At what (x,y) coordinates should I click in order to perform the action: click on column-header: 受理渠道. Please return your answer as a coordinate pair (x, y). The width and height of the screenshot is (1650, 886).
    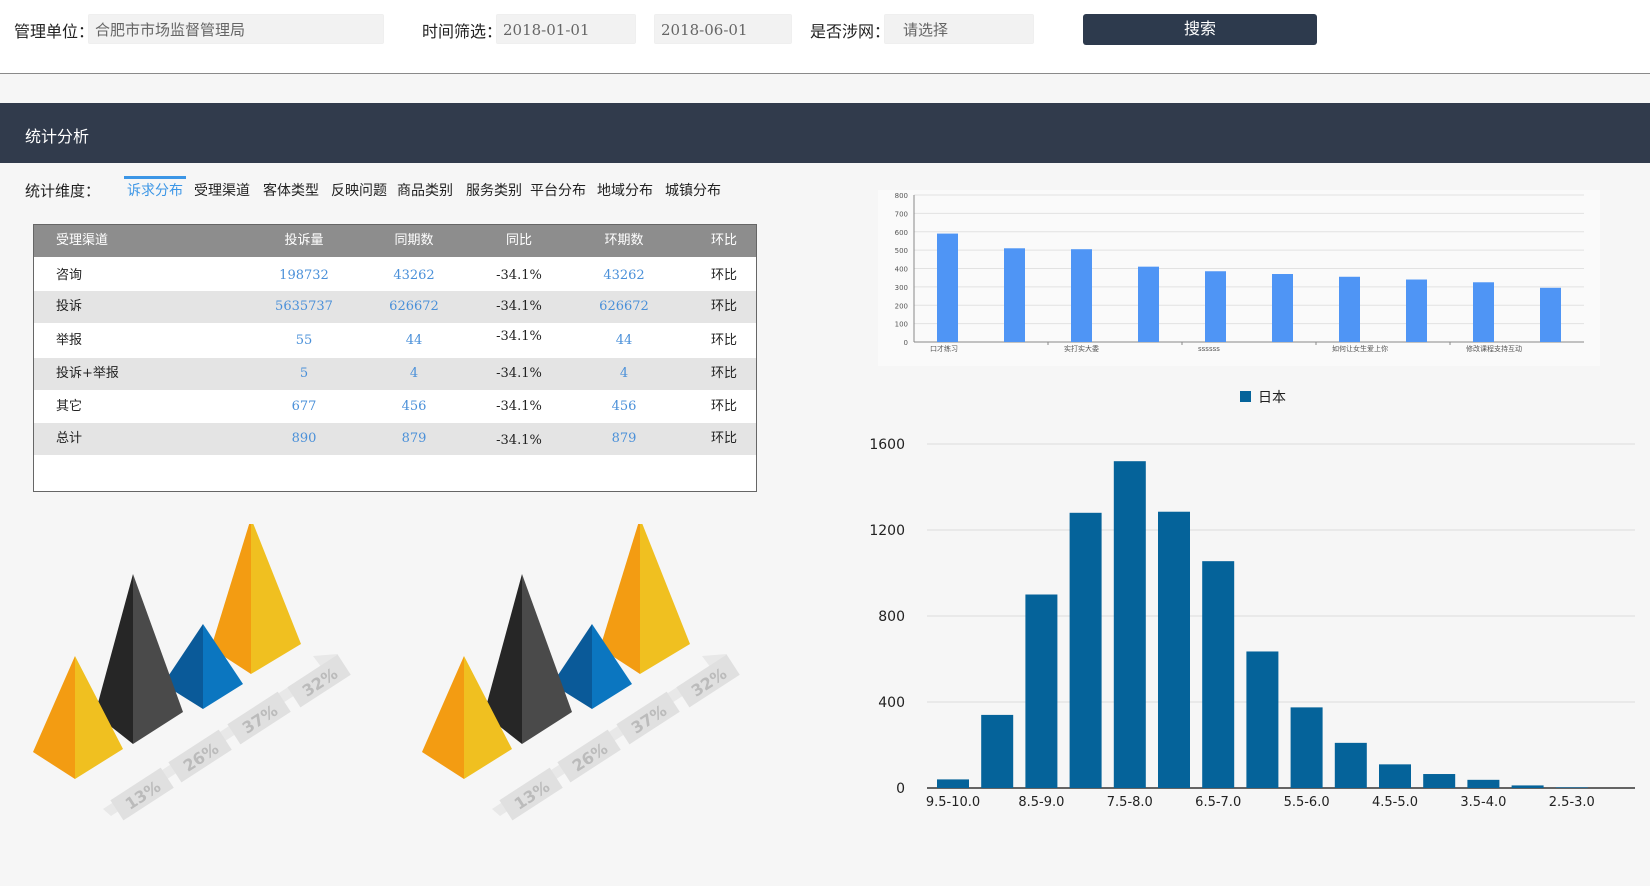
    Looking at the image, I should click on (82, 240).